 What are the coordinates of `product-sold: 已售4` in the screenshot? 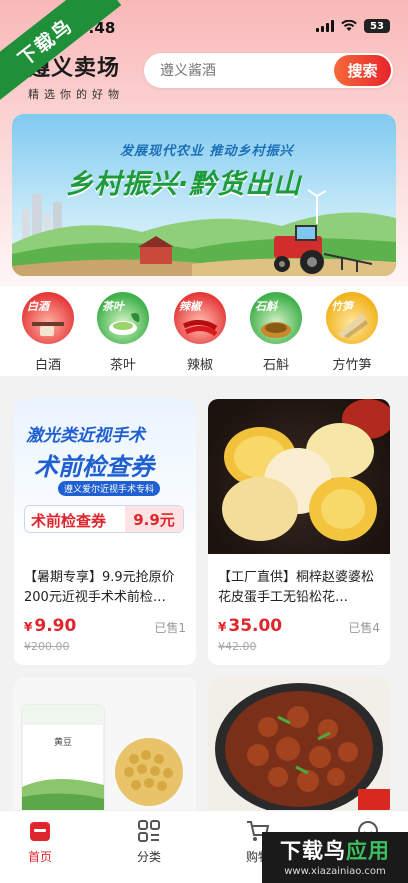 It's located at (364, 628).